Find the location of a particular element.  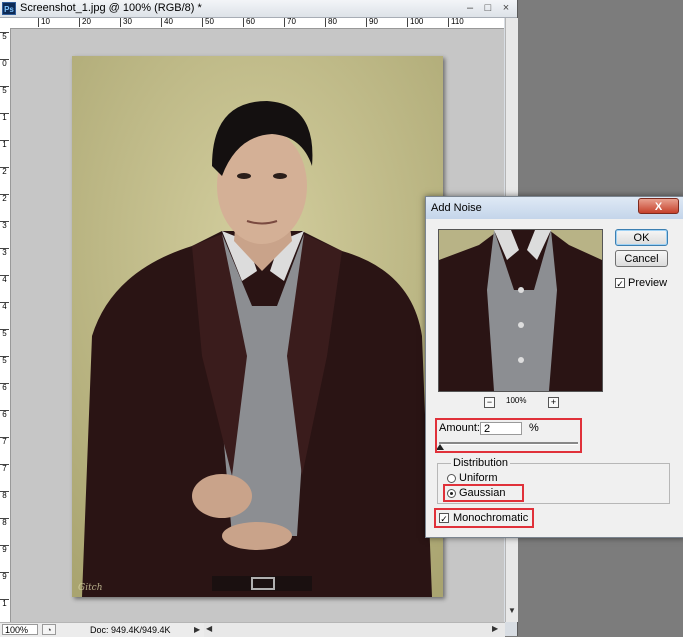

ruler-tick: 40 is located at coordinates (167, 22).